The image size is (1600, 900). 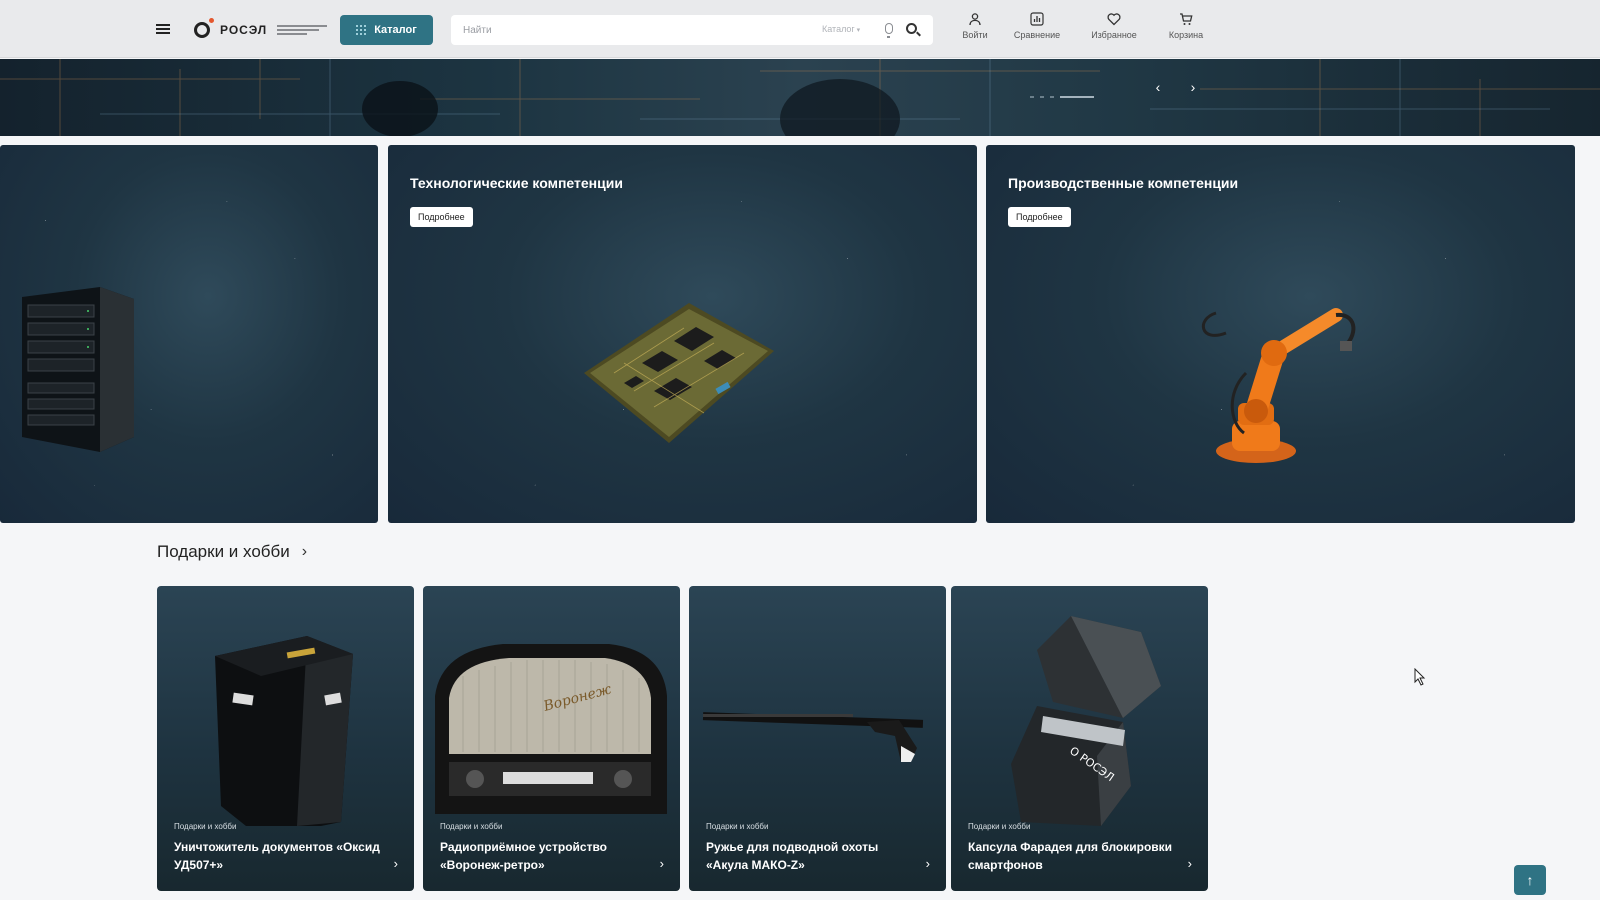 I want to click on logo-text: РОСЭЛ, so click(x=244, y=30).